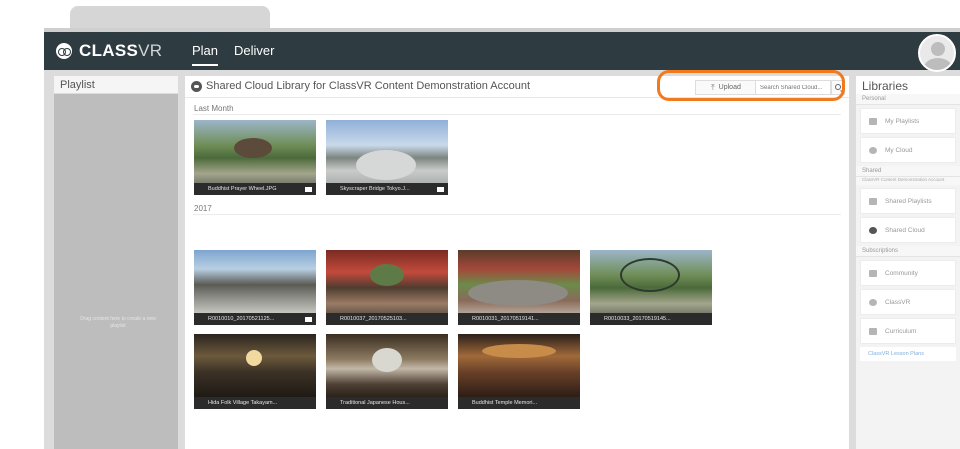 The width and height of the screenshot is (960, 449). Describe the element at coordinates (938, 64) in the screenshot. I see `avatar-body` at that location.